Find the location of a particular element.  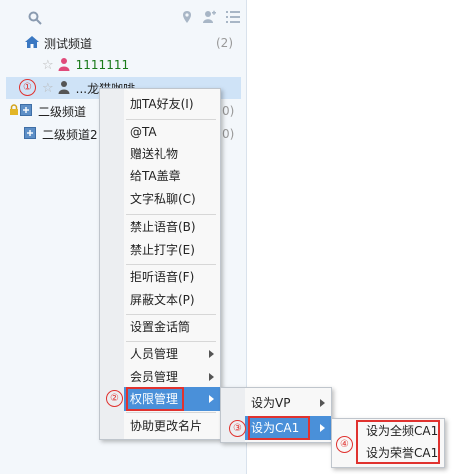

subchannel-row: 二级频道2 is located at coordinates (61, 134).